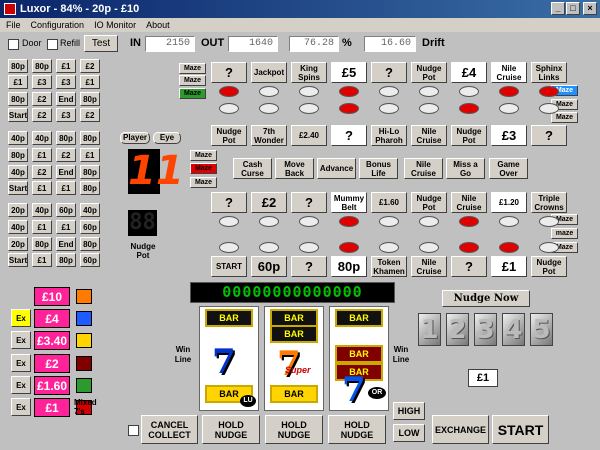 This screenshot has height=450, width=600. Describe the element at coordinates (409, 411) in the screenshot. I see `high-button: HIGH` at that location.